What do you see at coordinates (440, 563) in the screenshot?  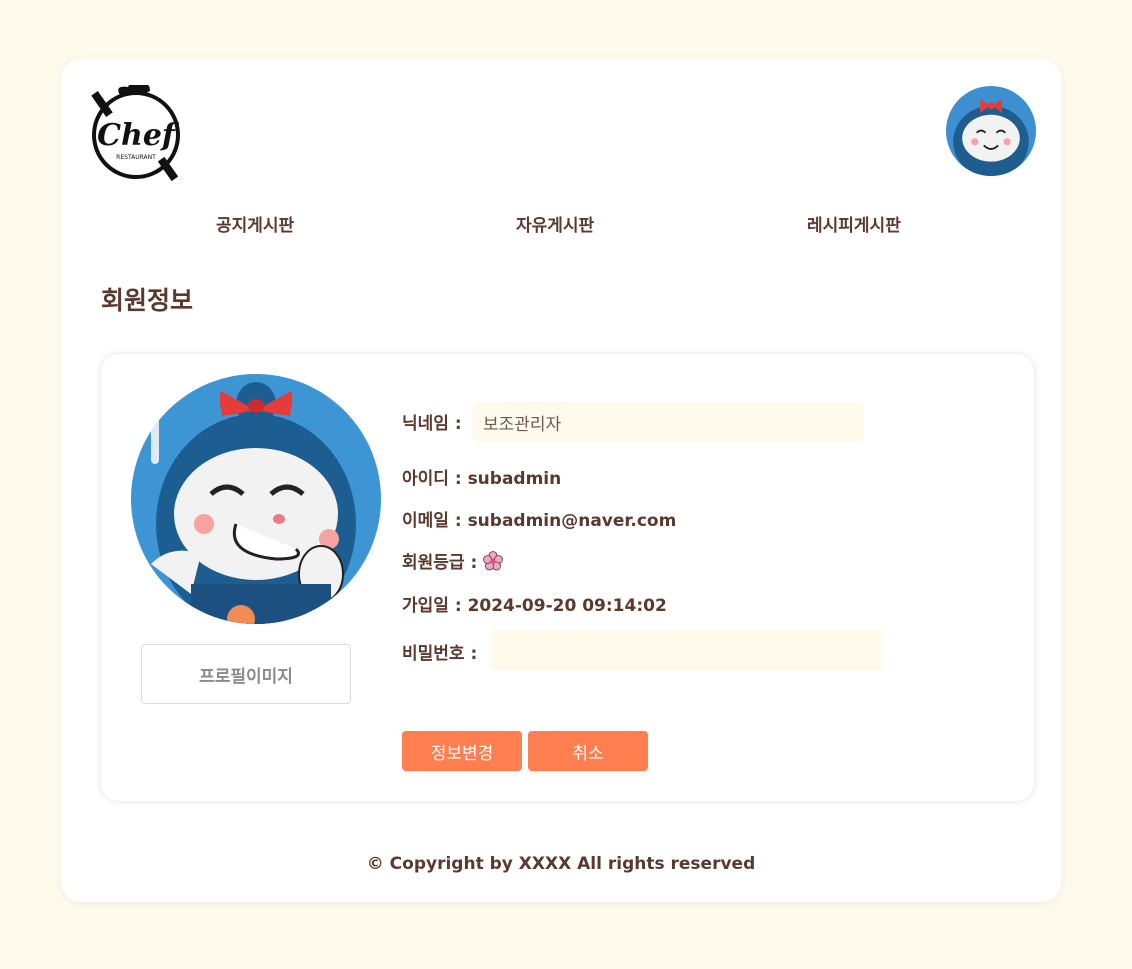 I see `grade-label: 회원등급 :` at bounding box center [440, 563].